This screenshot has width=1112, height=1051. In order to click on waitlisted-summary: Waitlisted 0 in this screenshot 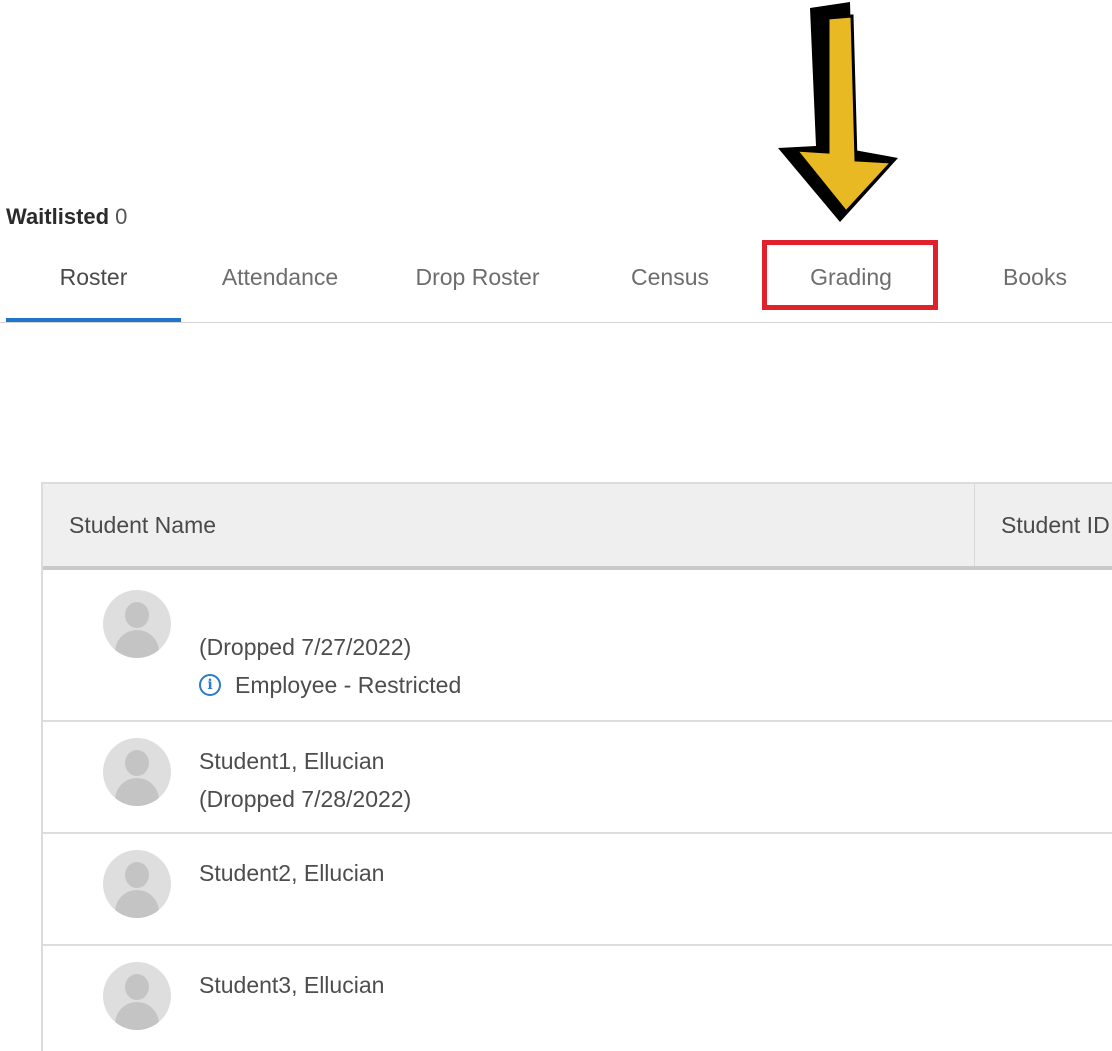, I will do `click(66, 217)`.